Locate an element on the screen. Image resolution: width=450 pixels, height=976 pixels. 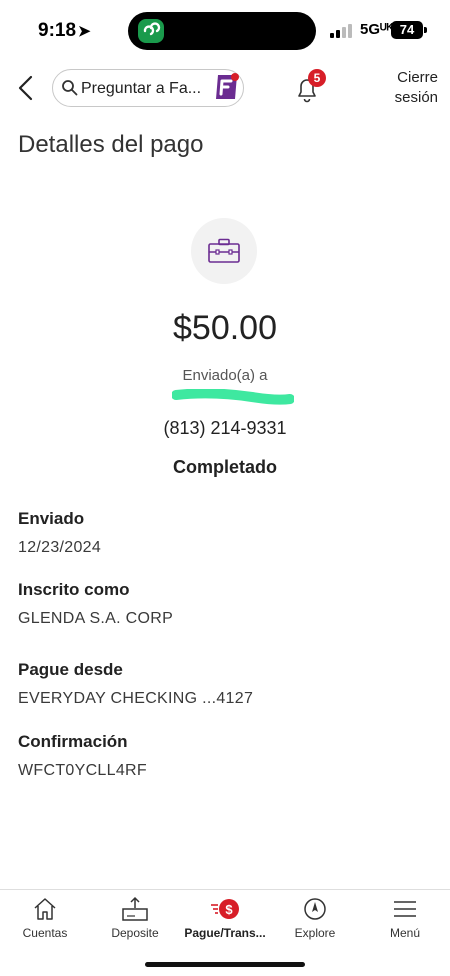
nav-label-accounts: Cuentas is located at coordinates (45, 933).